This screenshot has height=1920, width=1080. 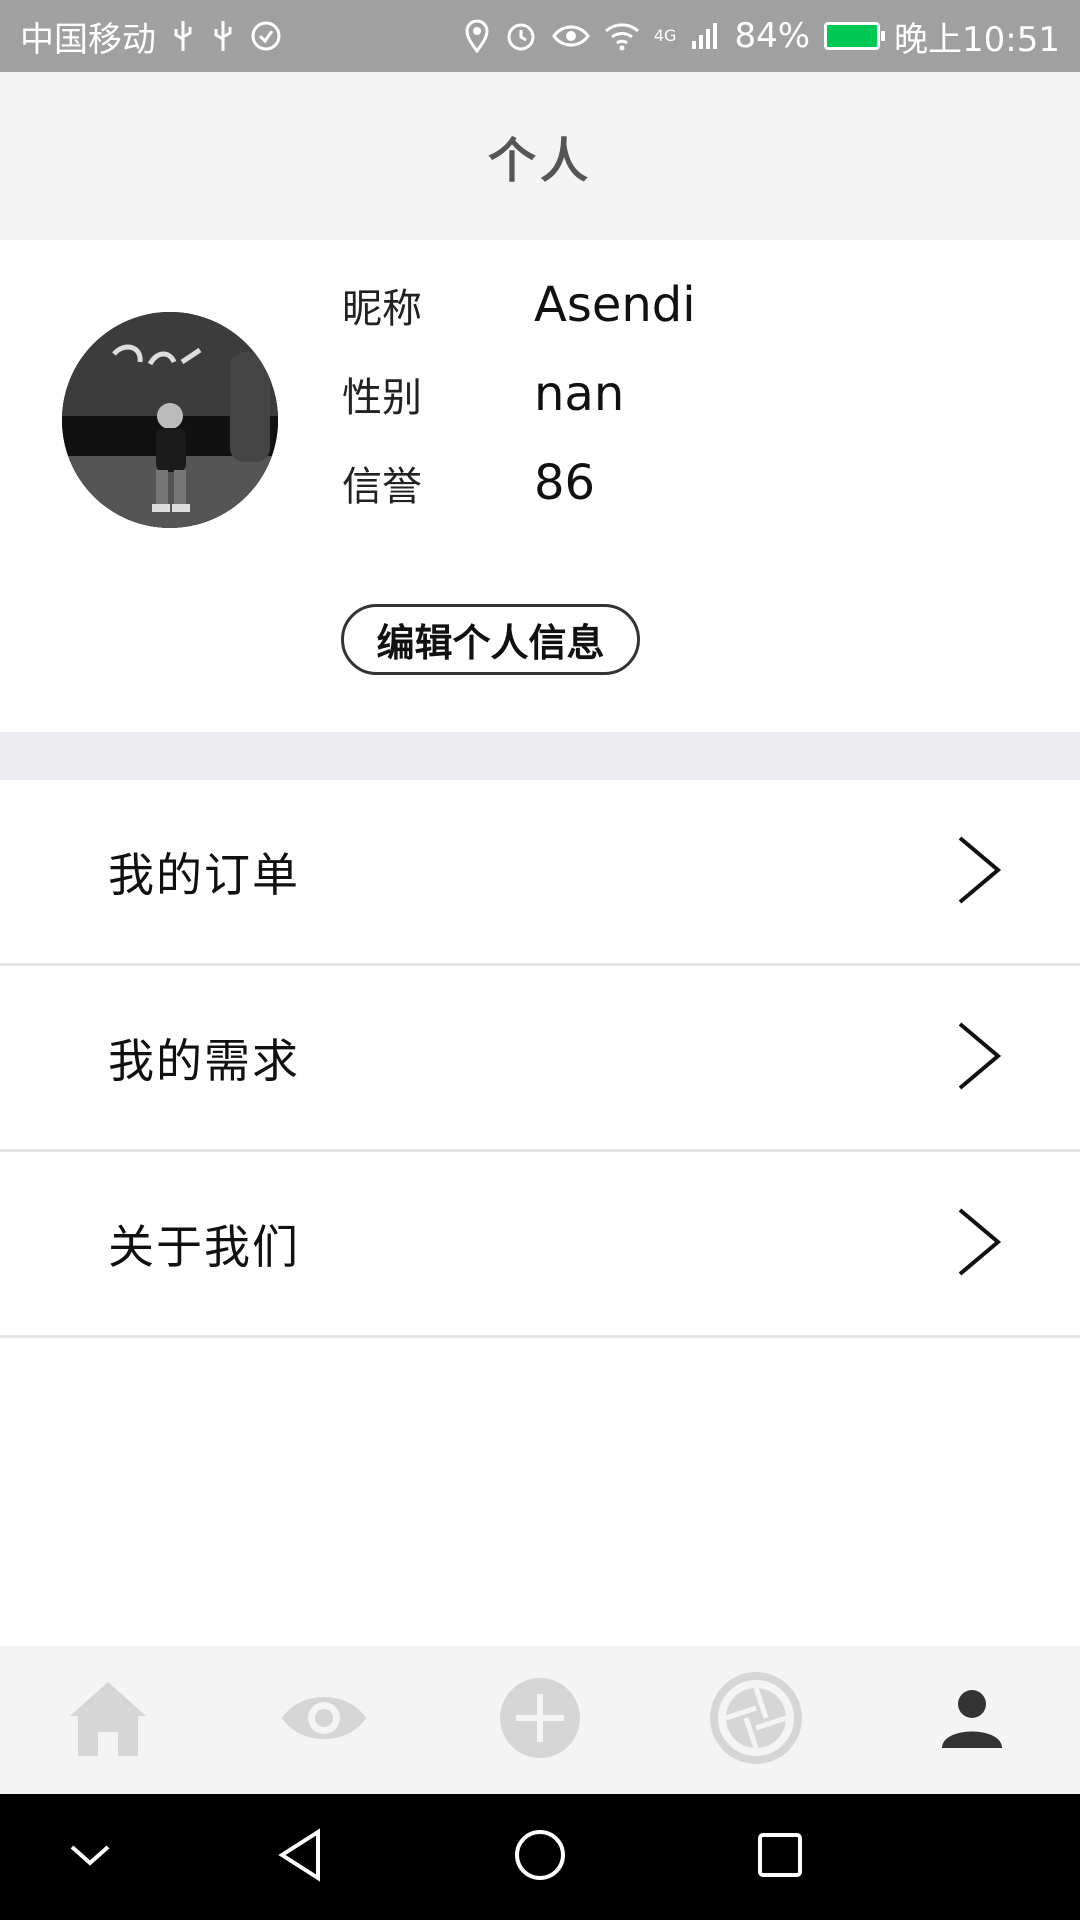 What do you see at coordinates (519, 305) in the screenshot?
I see `nickname-row: 昵称 Asendi` at bounding box center [519, 305].